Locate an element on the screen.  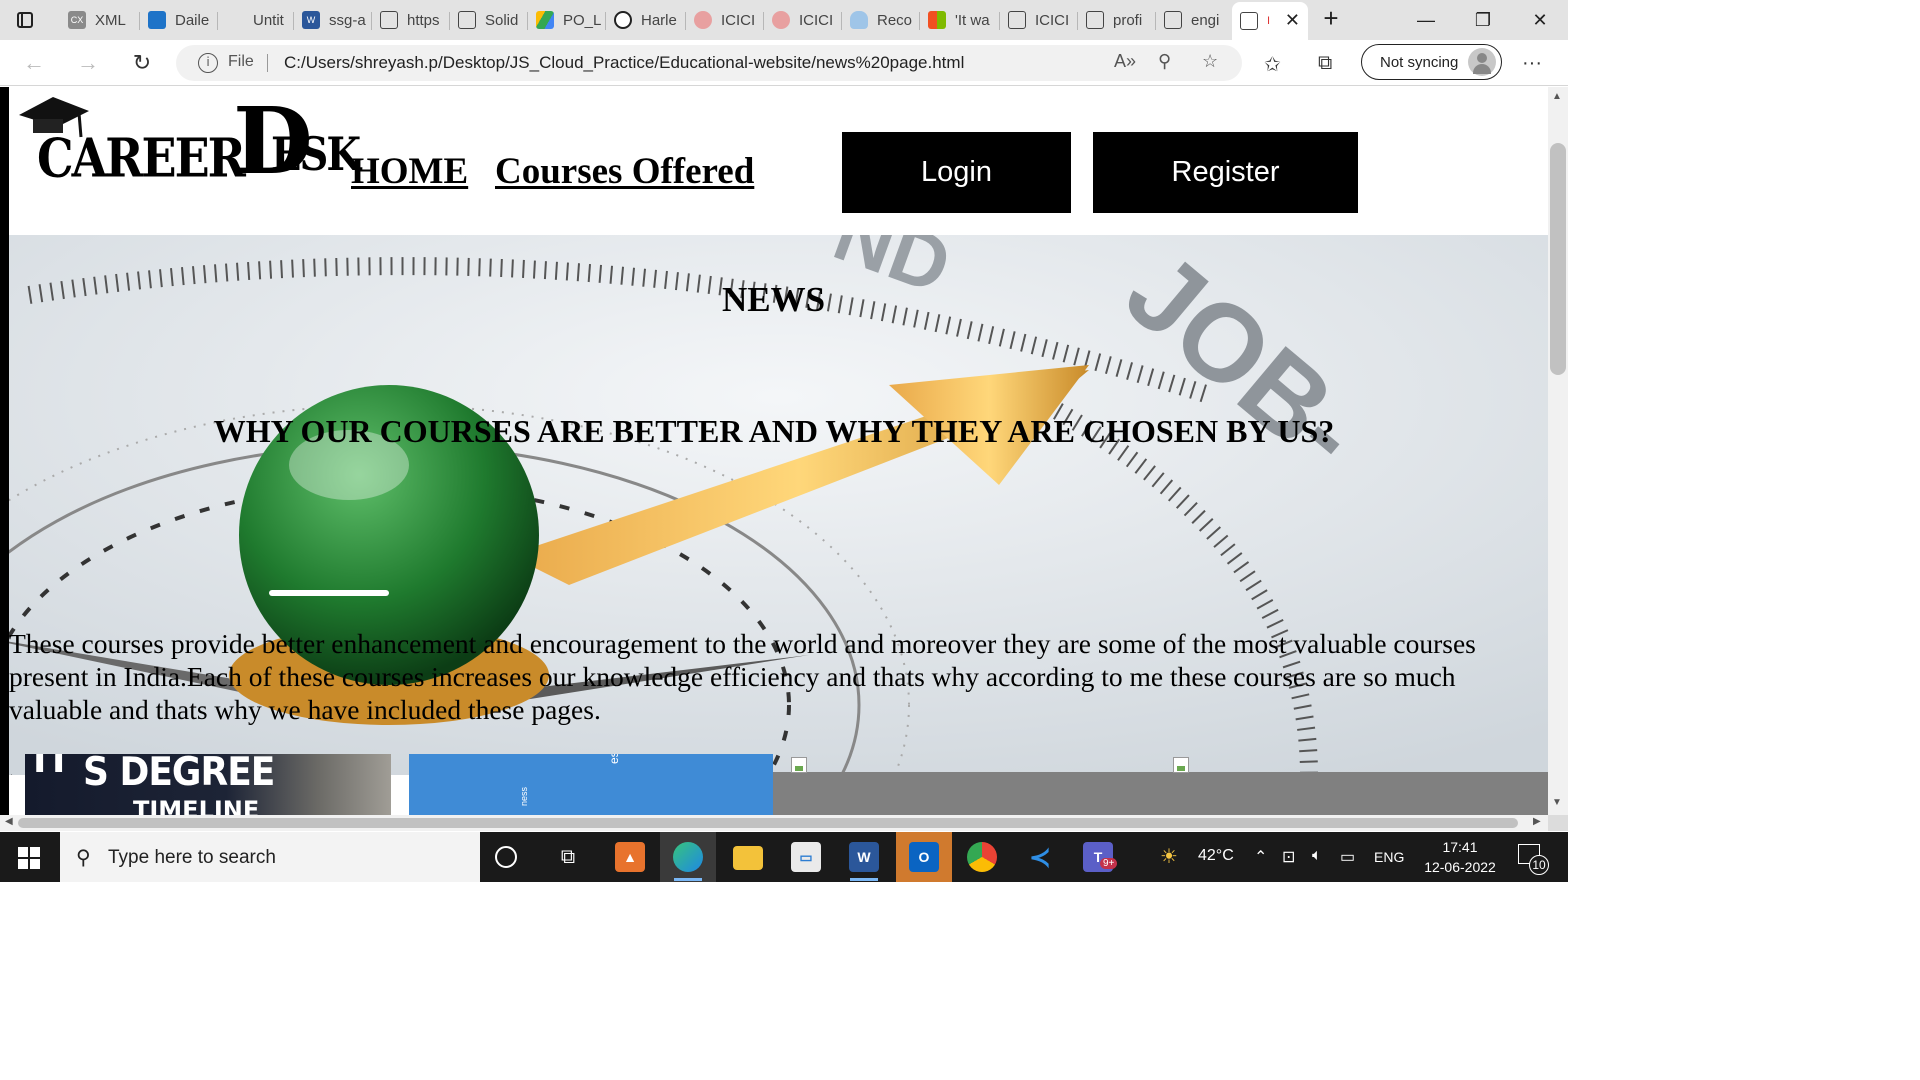
degree-timeline-card: IT S DEGREE TIMELINE is located at coordinates (208, 784).